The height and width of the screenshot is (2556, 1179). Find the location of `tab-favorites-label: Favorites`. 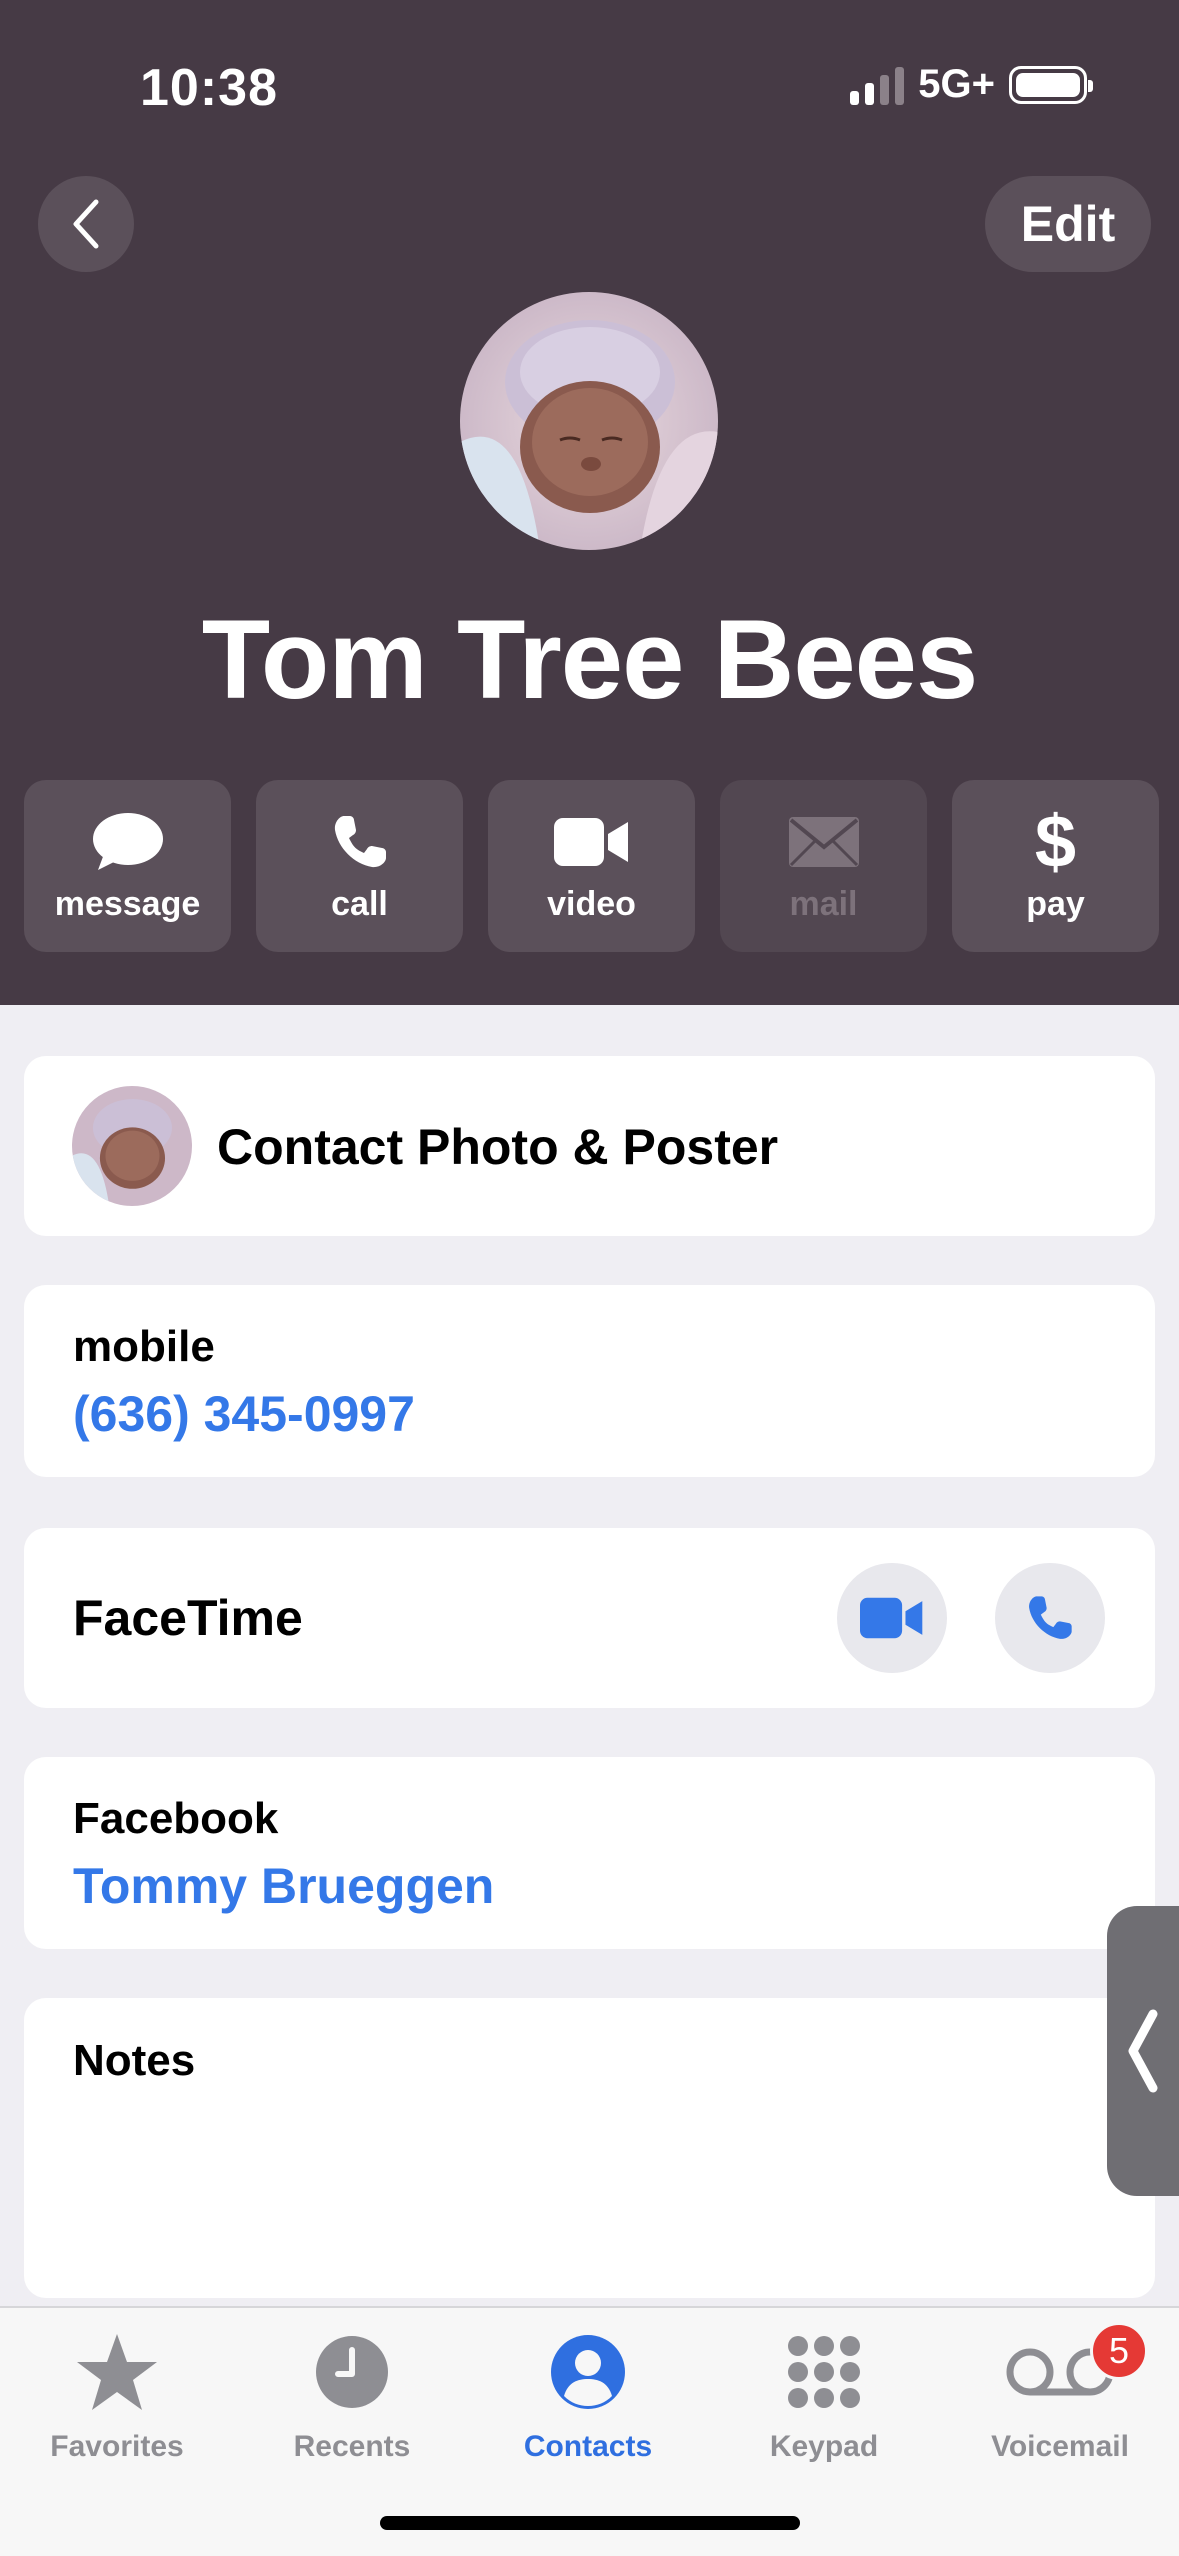

tab-favorites-label: Favorites is located at coordinates (117, 2446).